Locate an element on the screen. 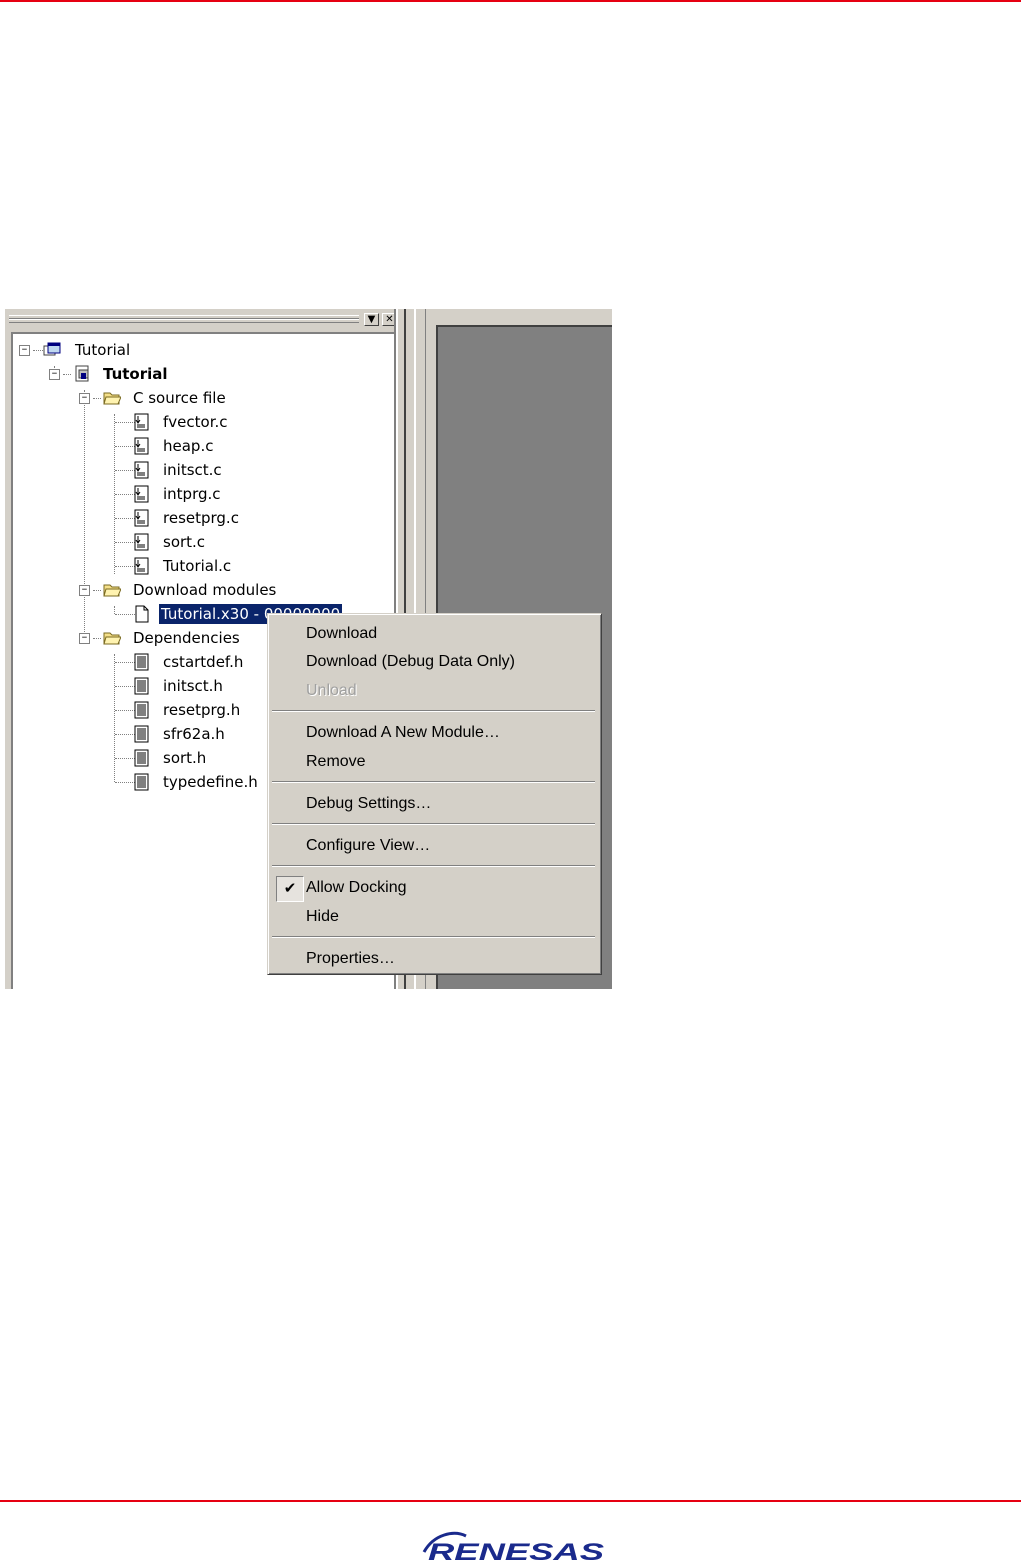 Image resolution: width=1021 pixels, height=1564 pixels. tree-node-file: Tutorial.c is located at coordinates (163, 566).